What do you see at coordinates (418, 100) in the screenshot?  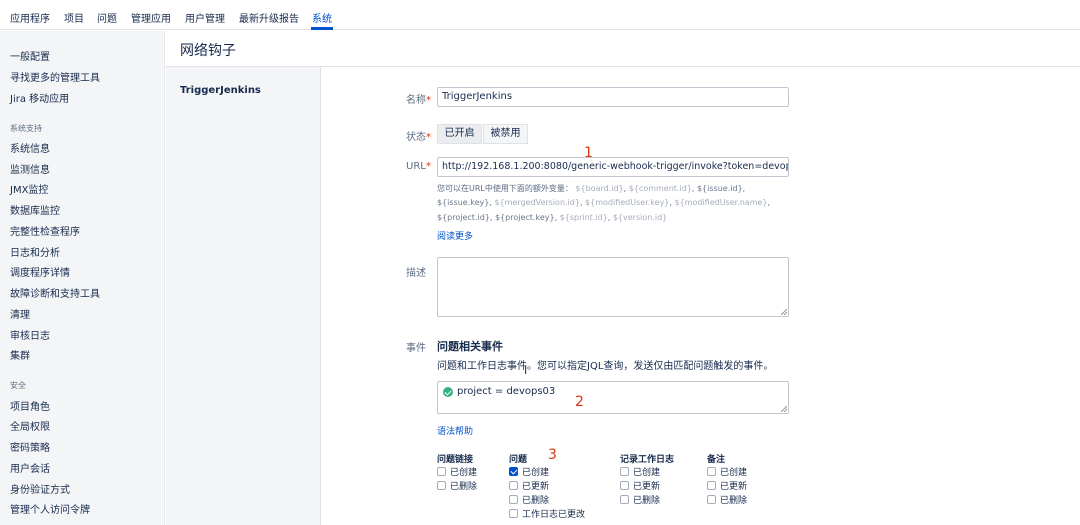 I see `name-label: 名称*` at bounding box center [418, 100].